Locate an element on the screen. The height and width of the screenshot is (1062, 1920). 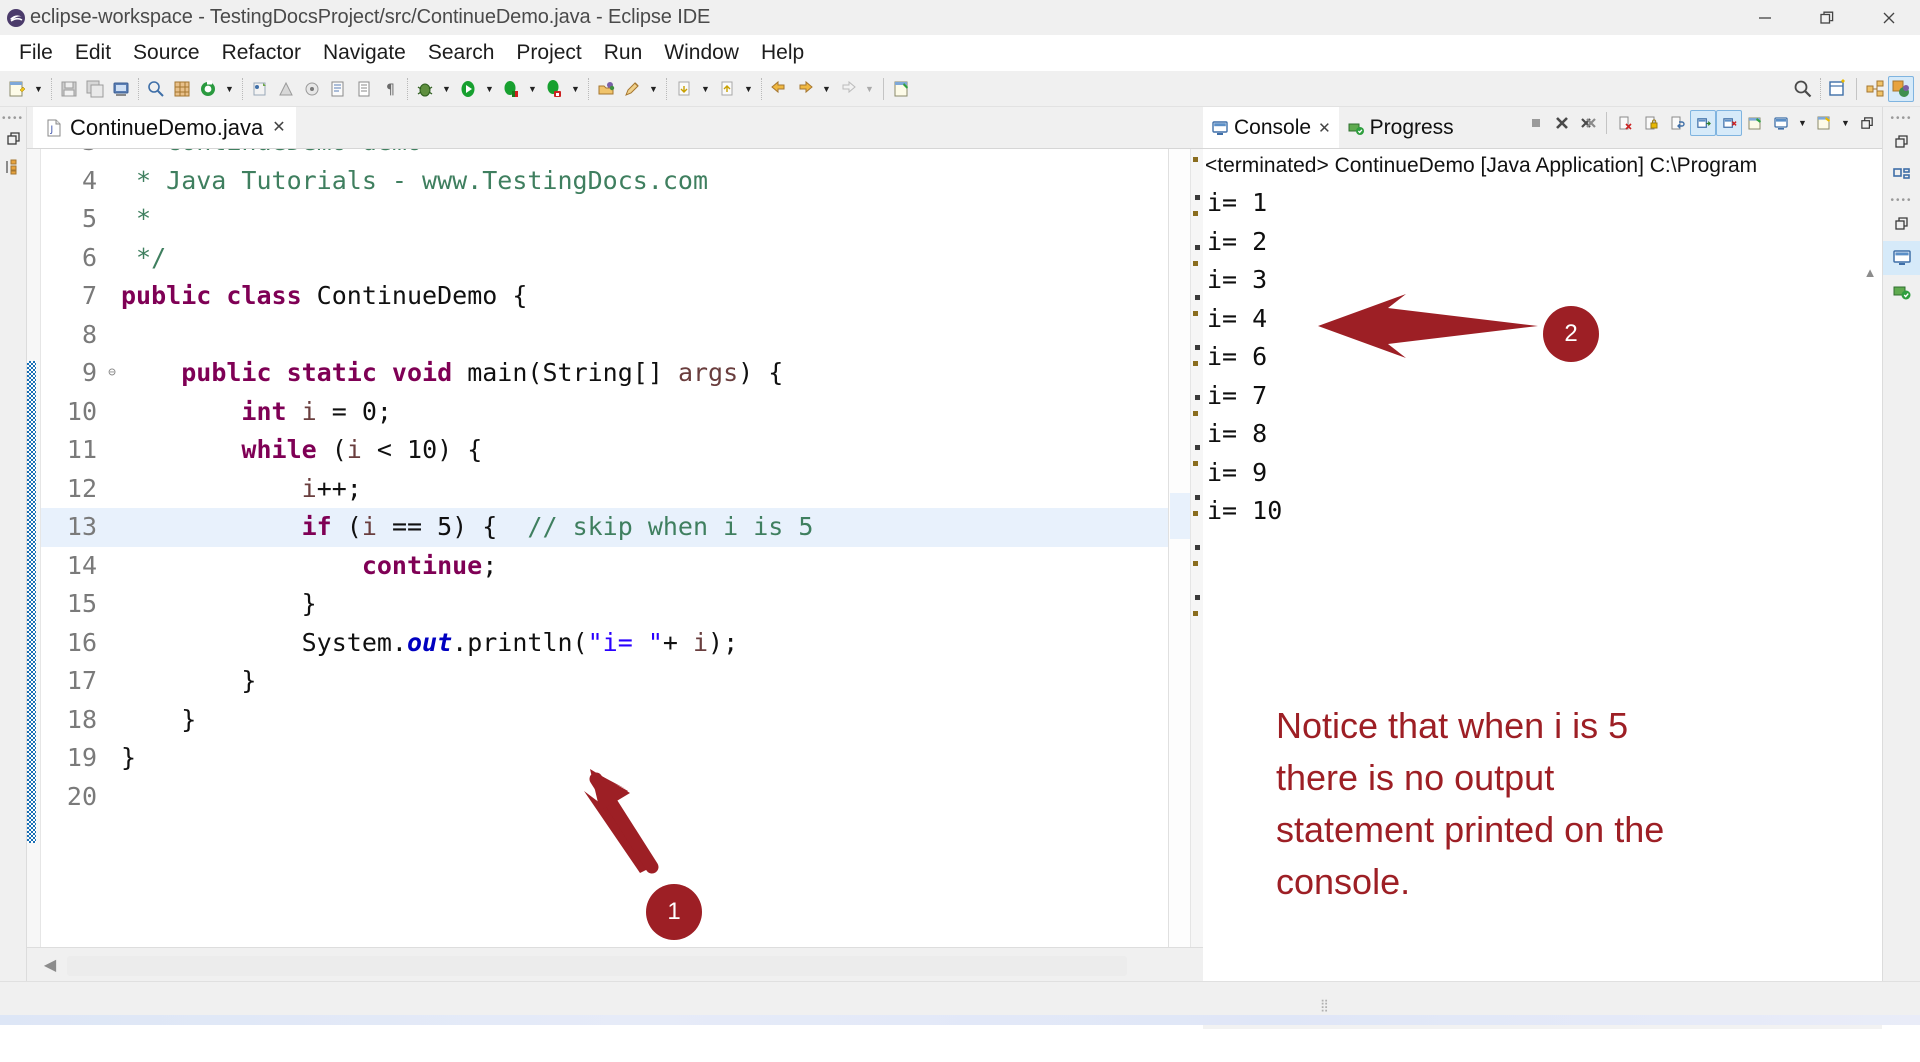
display-selected-console-icon is located at coordinates (1781, 123).